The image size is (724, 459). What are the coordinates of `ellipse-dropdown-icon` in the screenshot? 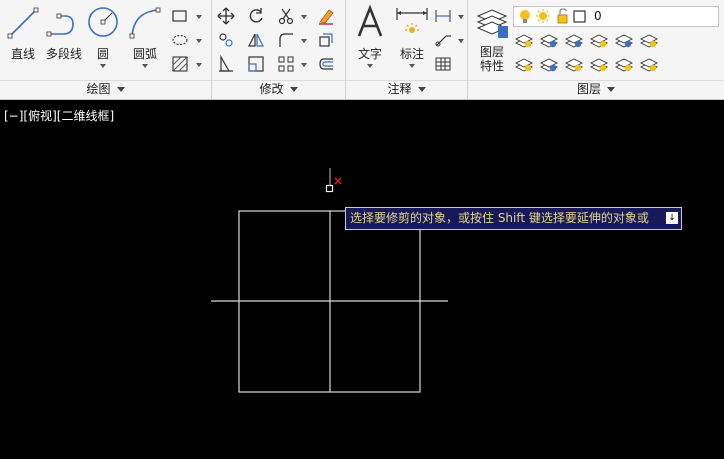 It's located at (199, 41).